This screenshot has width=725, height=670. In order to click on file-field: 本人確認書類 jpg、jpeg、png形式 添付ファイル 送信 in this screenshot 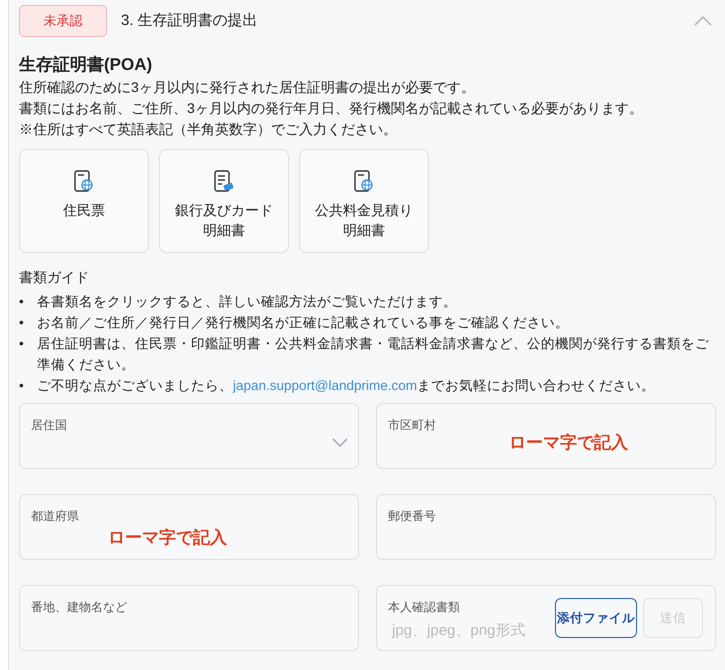, I will do `click(546, 618)`.